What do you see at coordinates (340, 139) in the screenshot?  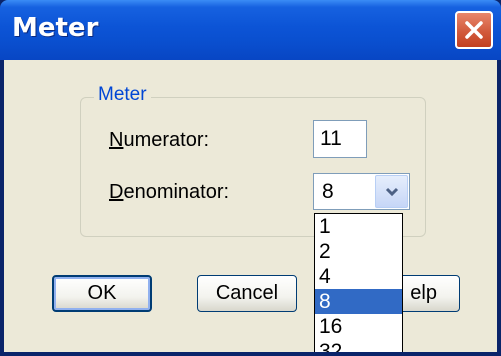 I see `numerator-input: 11` at bounding box center [340, 139].